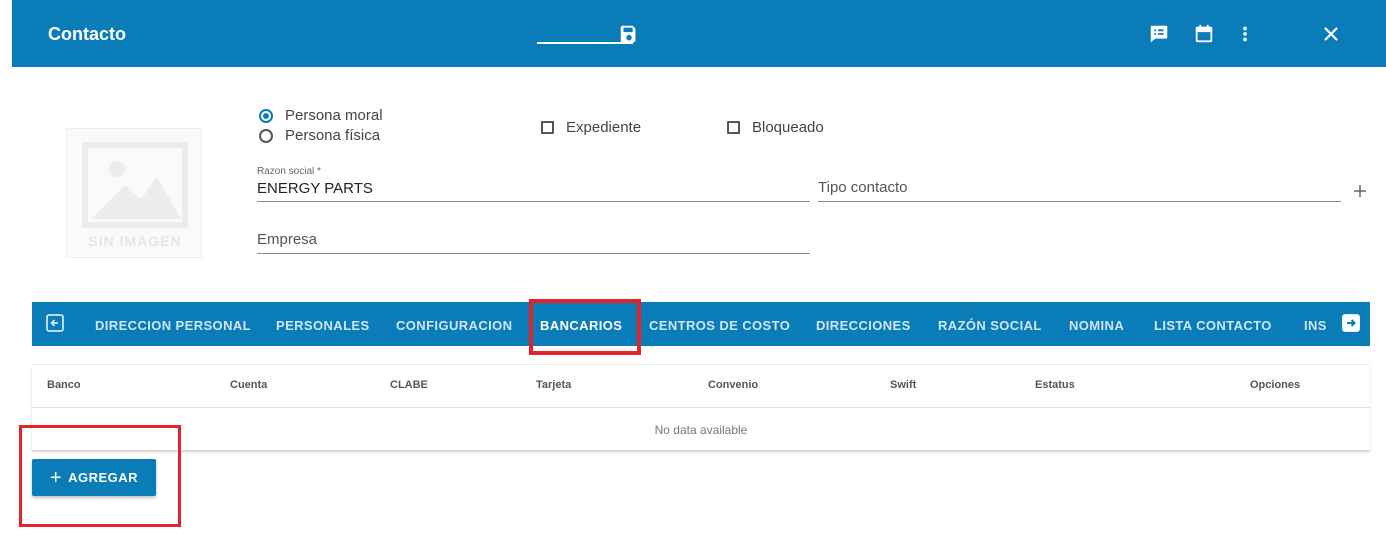 This screenshot has width=1386, height=535. I want to click on tipo-contacto-placeholder: Tipo contacto, so click(863, 187).